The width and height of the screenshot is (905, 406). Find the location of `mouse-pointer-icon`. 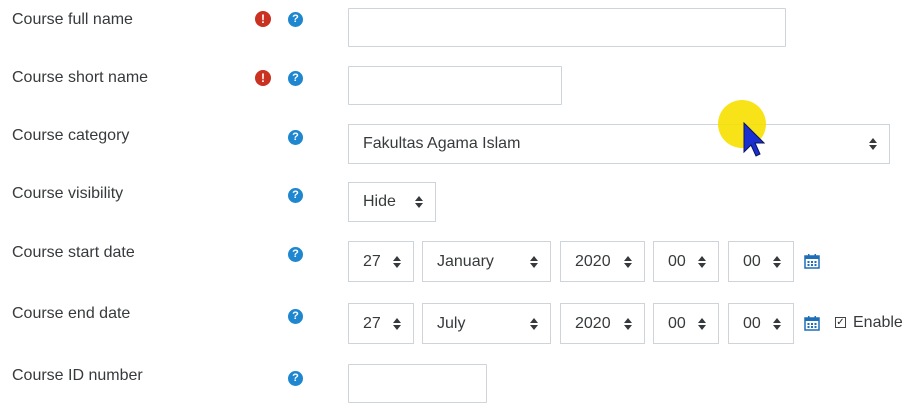

mouse-pointer-icon is located at coordinates (754, 139).